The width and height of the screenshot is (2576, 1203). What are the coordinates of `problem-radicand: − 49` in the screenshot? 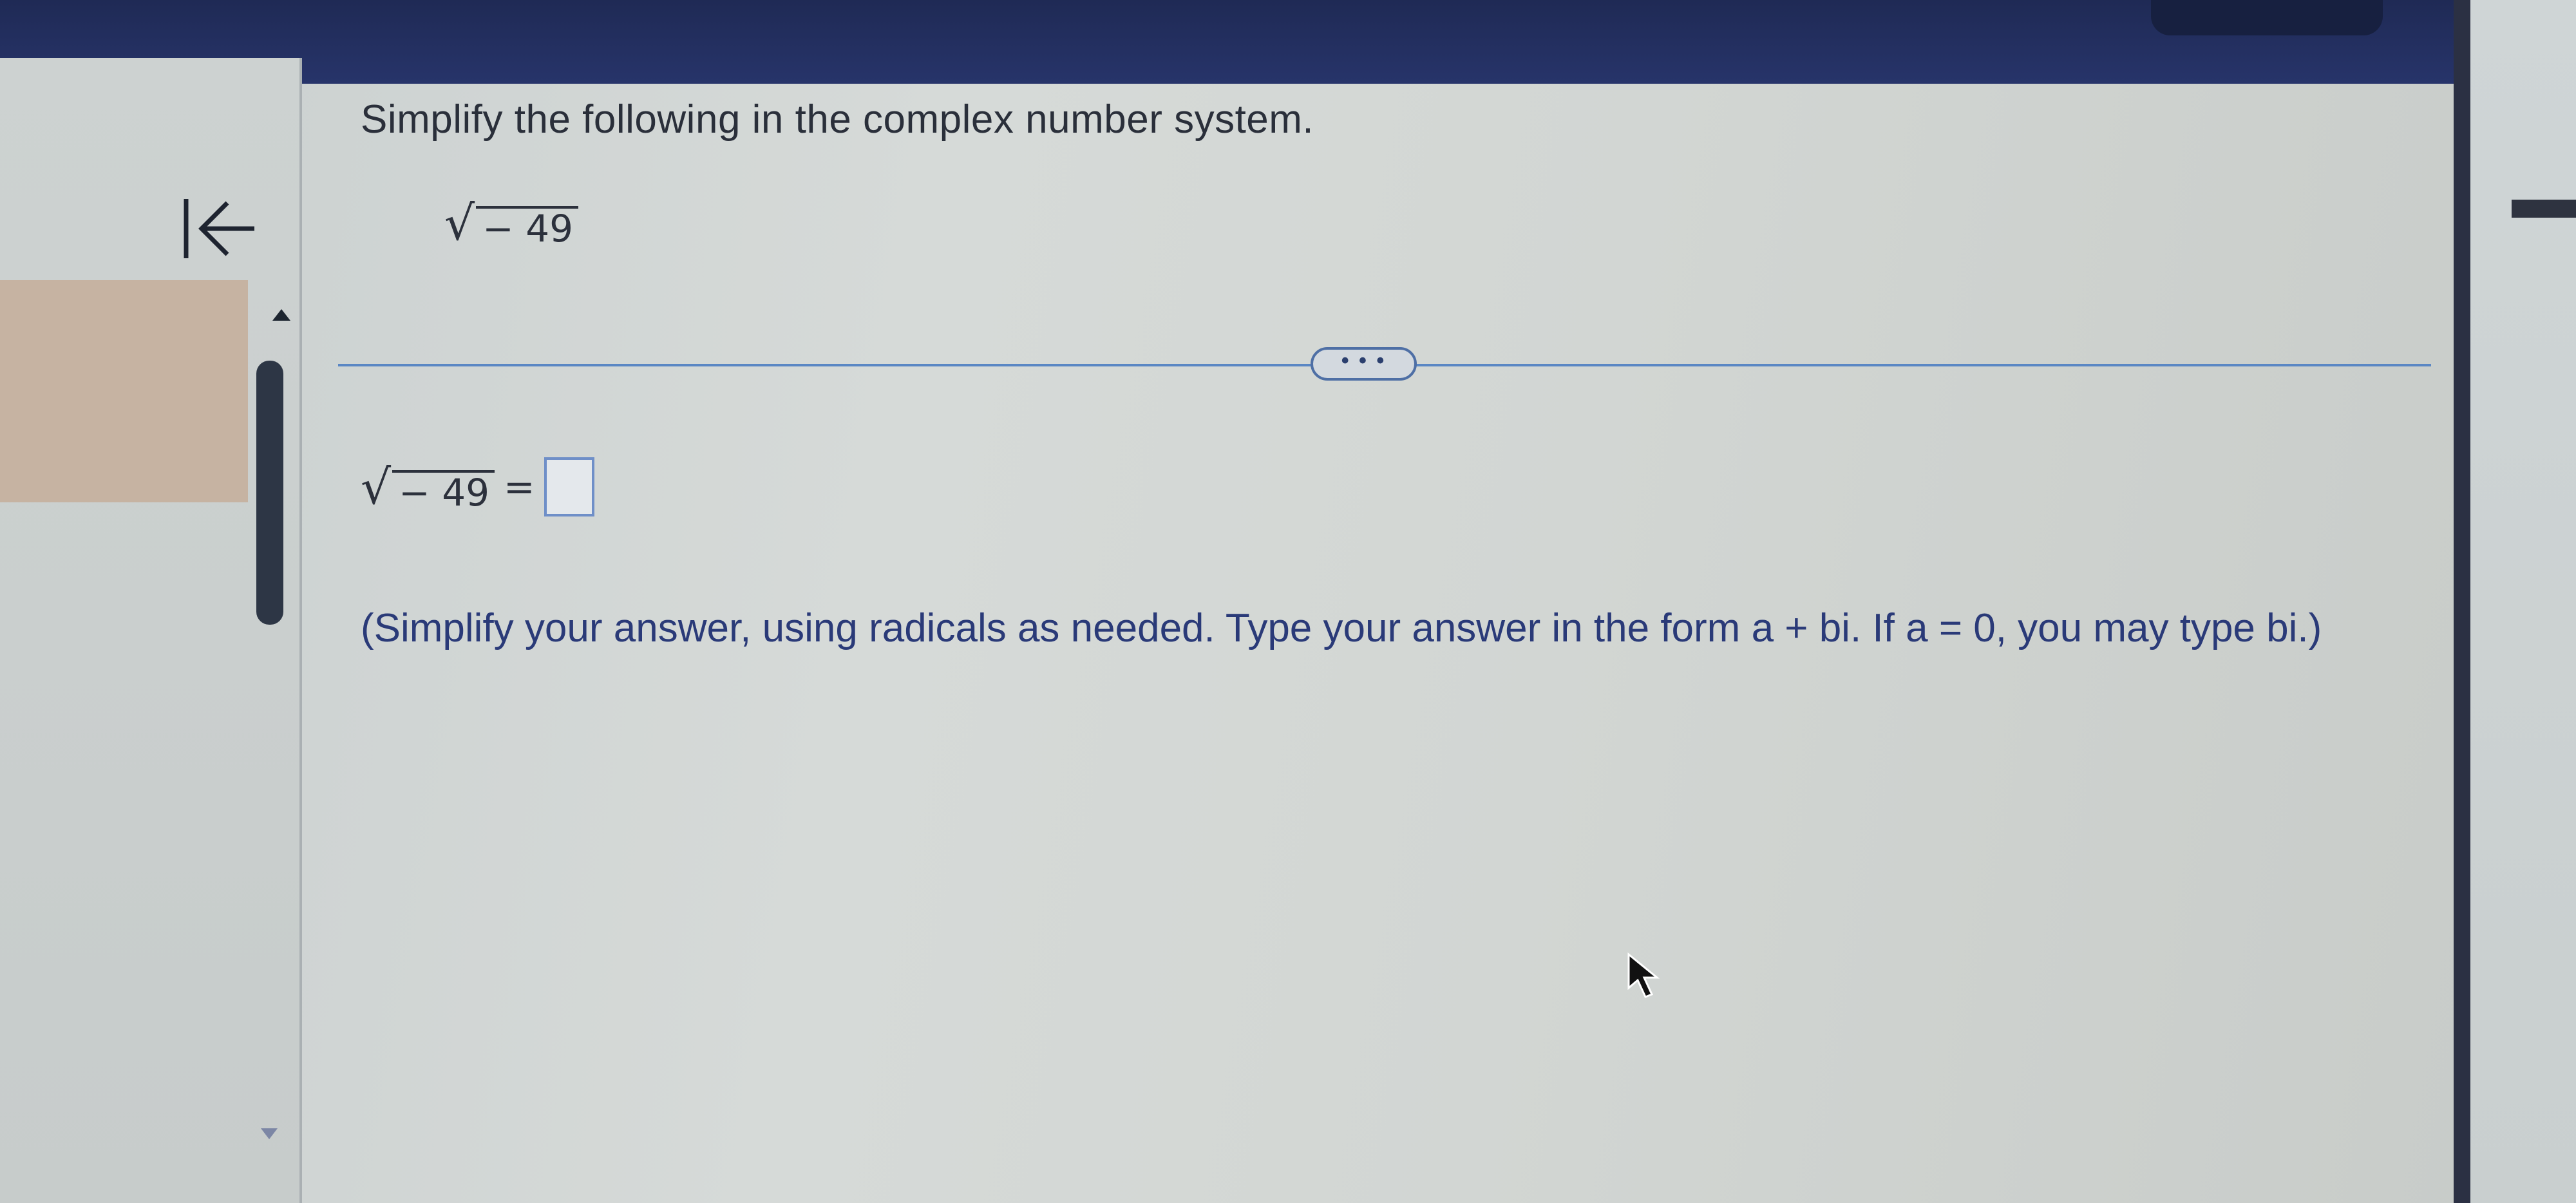 It's located at (527, 226).